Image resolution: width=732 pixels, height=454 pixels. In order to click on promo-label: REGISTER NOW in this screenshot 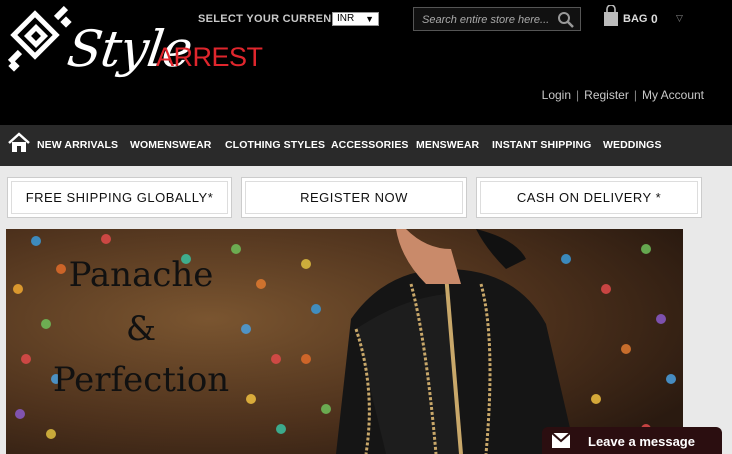, I will do `click(354, 197)`.